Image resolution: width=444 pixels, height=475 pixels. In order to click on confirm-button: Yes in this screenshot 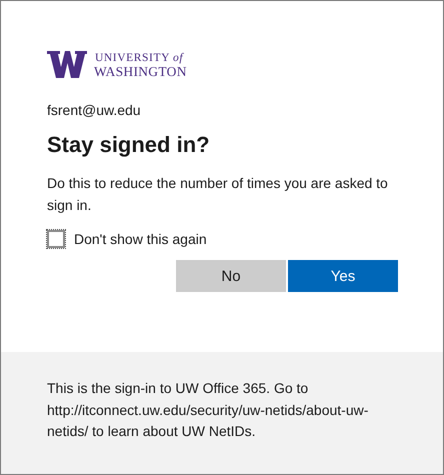, I will do `click(343, 276)`.